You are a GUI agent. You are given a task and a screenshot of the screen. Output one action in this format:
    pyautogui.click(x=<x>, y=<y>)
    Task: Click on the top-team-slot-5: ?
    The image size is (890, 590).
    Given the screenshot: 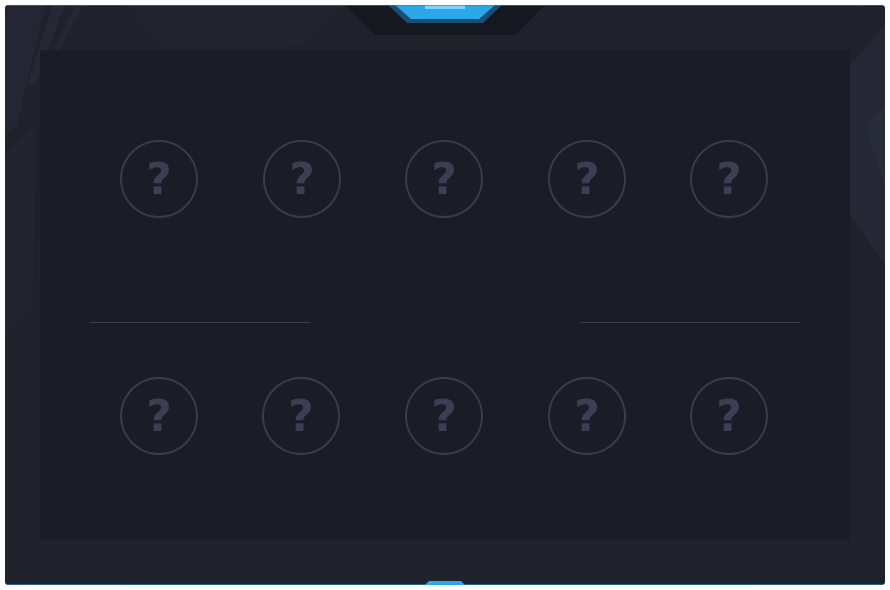 What is the action you would take?
    pyautogui.click(x=729, y=179)
    